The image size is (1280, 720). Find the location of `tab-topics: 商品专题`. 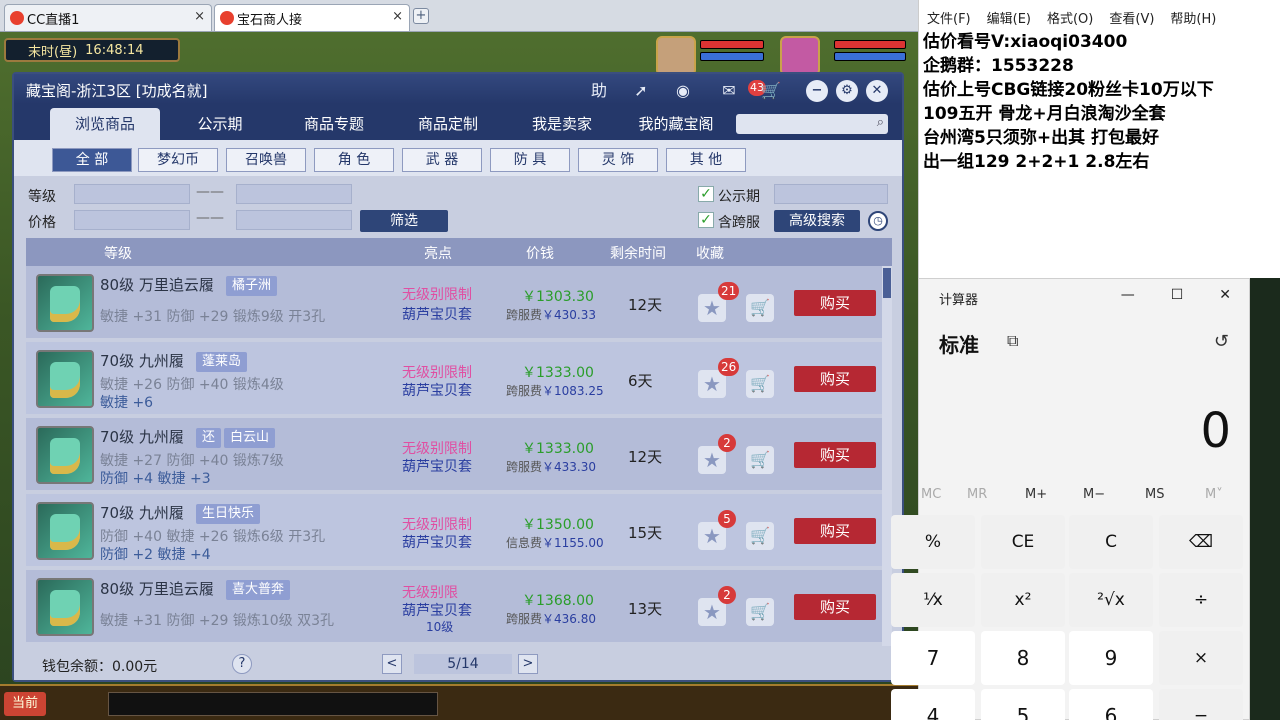

tab-topics: 商品专题 is located at coordinates (334, 124).